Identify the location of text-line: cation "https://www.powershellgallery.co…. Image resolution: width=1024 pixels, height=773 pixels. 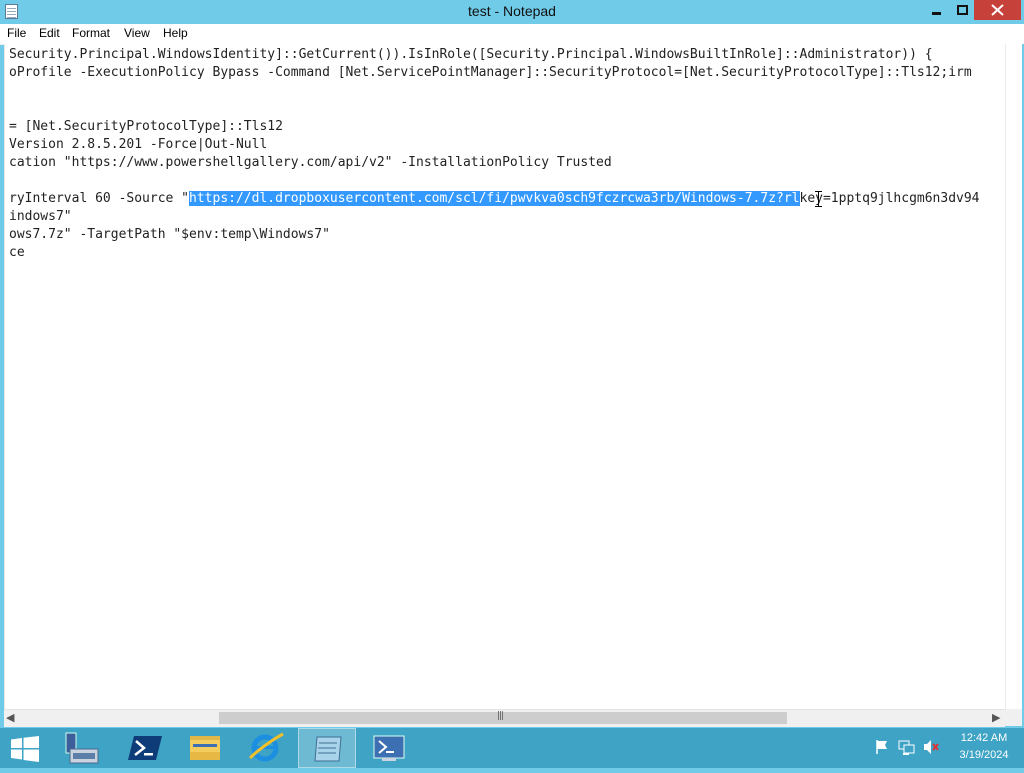
(310, 162).